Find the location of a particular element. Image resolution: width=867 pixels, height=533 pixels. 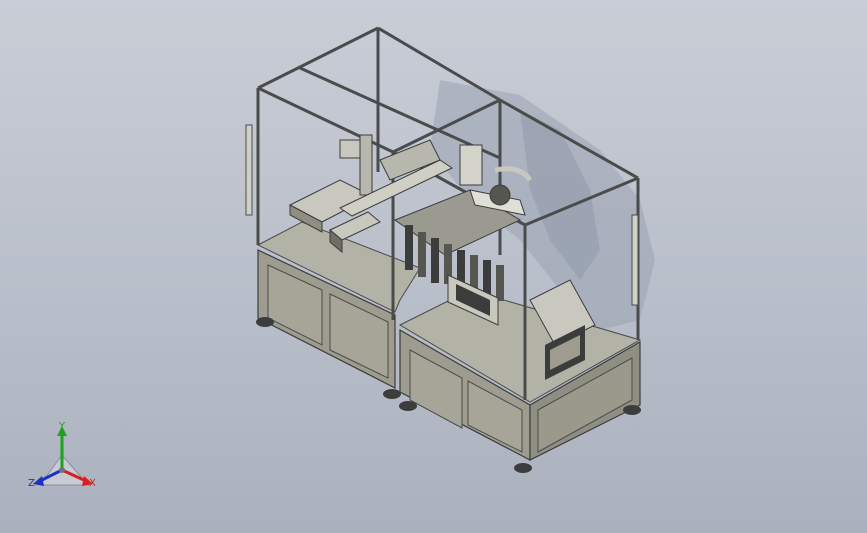

triad-y-label: Y is located at coordinates (62, 426).